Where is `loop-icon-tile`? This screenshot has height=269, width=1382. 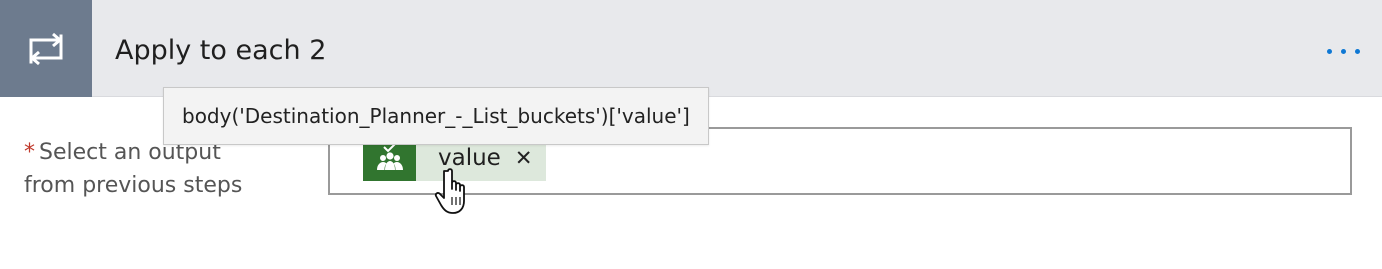
loop-icon-tile is located at coordinates (46, 48).